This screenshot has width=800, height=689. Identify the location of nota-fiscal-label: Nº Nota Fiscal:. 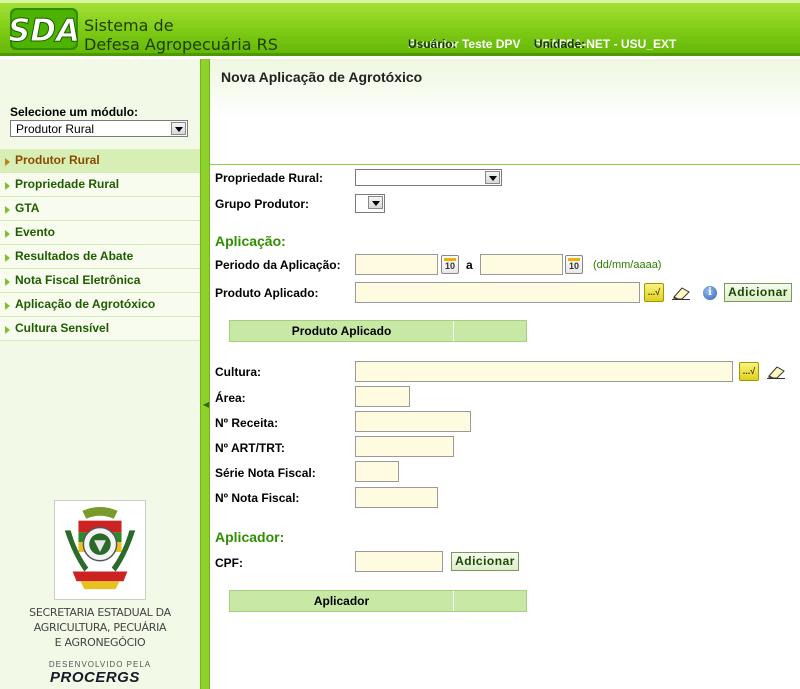
(257, 498).